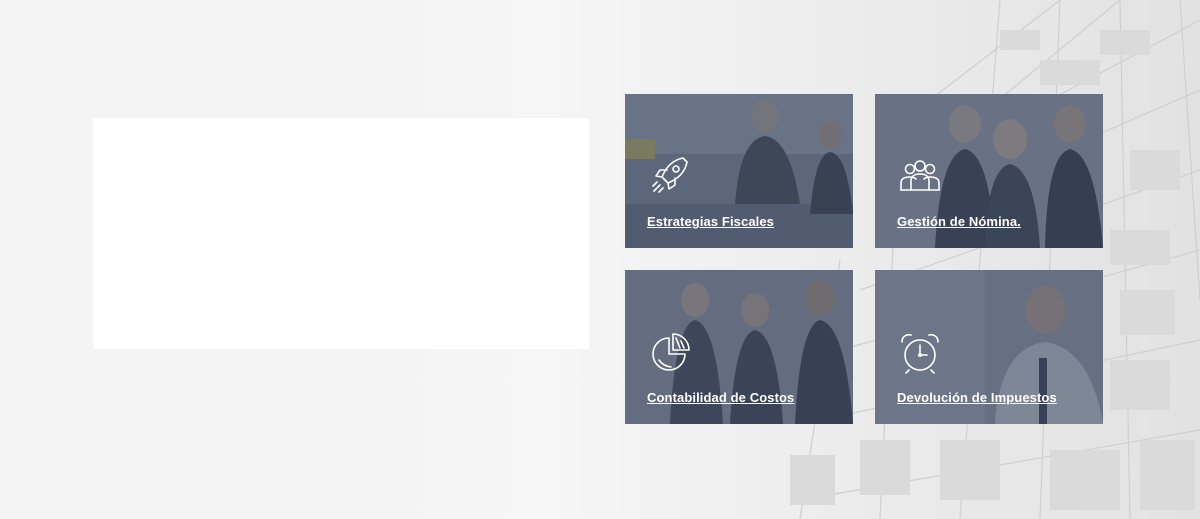 The width and height of the screenshot is (1200, 519). Describe the element at coordinates (671, 352) in the screenshot. I see `pie-chart-icon` at that location.